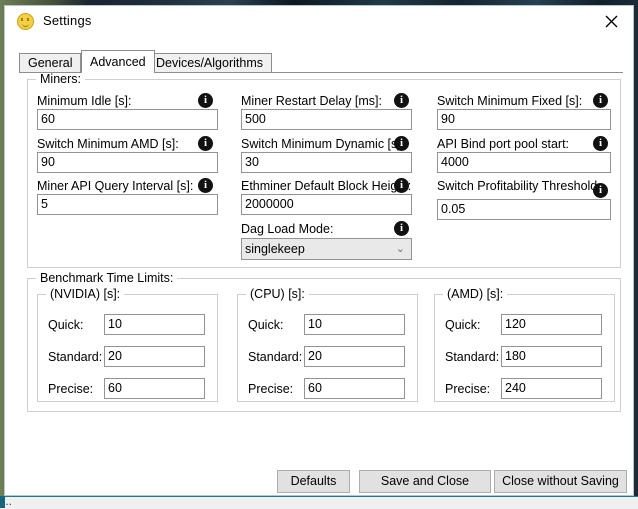 This screenshot has width=638, height=509. I want to click on info-icon-miner-restart-delay: i, so click(401, 100).